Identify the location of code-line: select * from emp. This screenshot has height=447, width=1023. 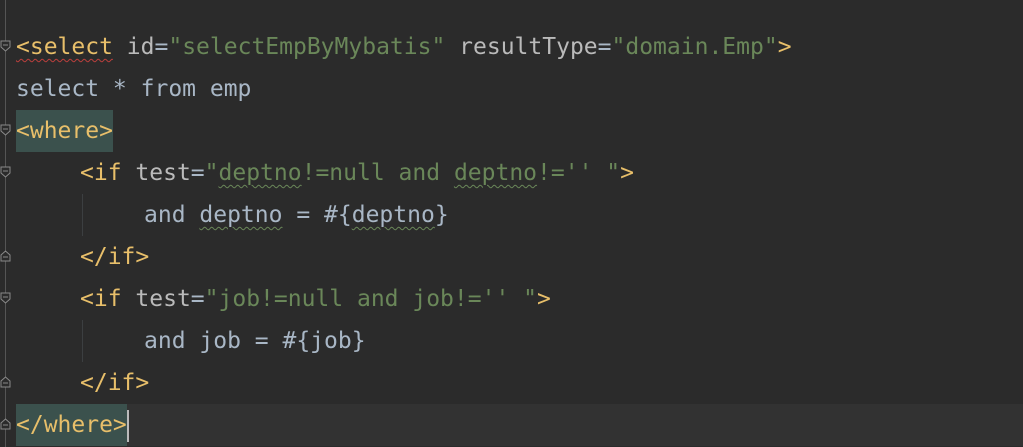
(519, 89).